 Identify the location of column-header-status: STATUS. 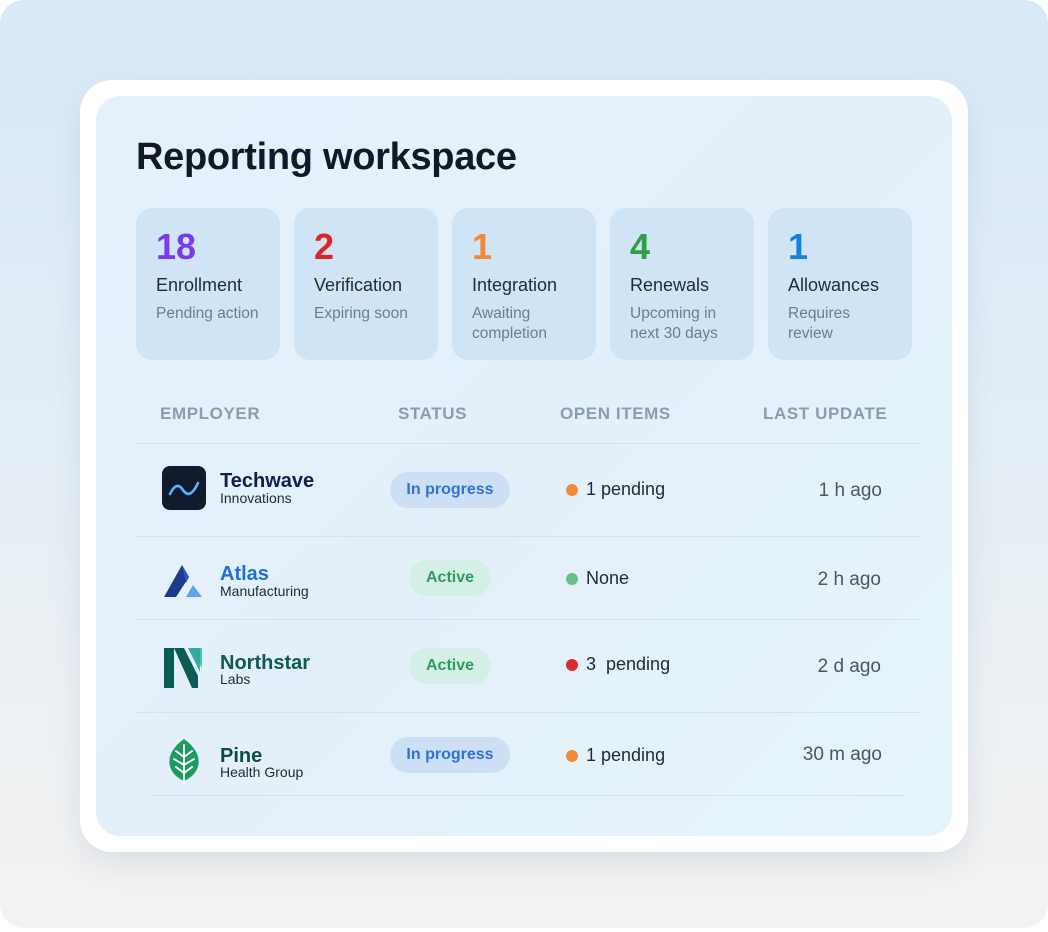
(432, 414).